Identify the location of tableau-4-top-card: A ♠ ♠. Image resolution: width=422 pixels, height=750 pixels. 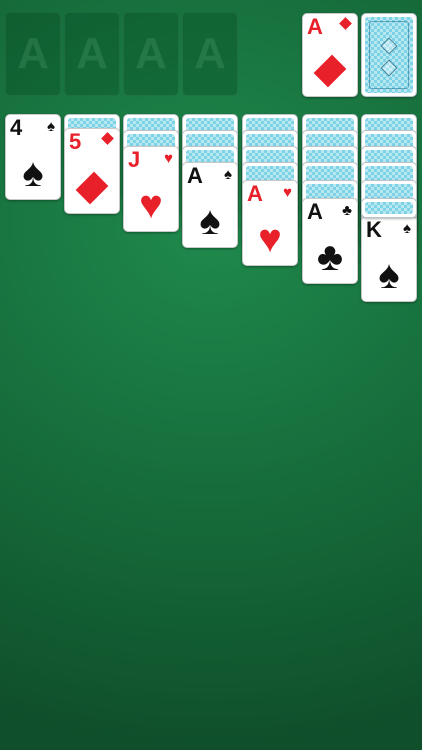
(210, 205).